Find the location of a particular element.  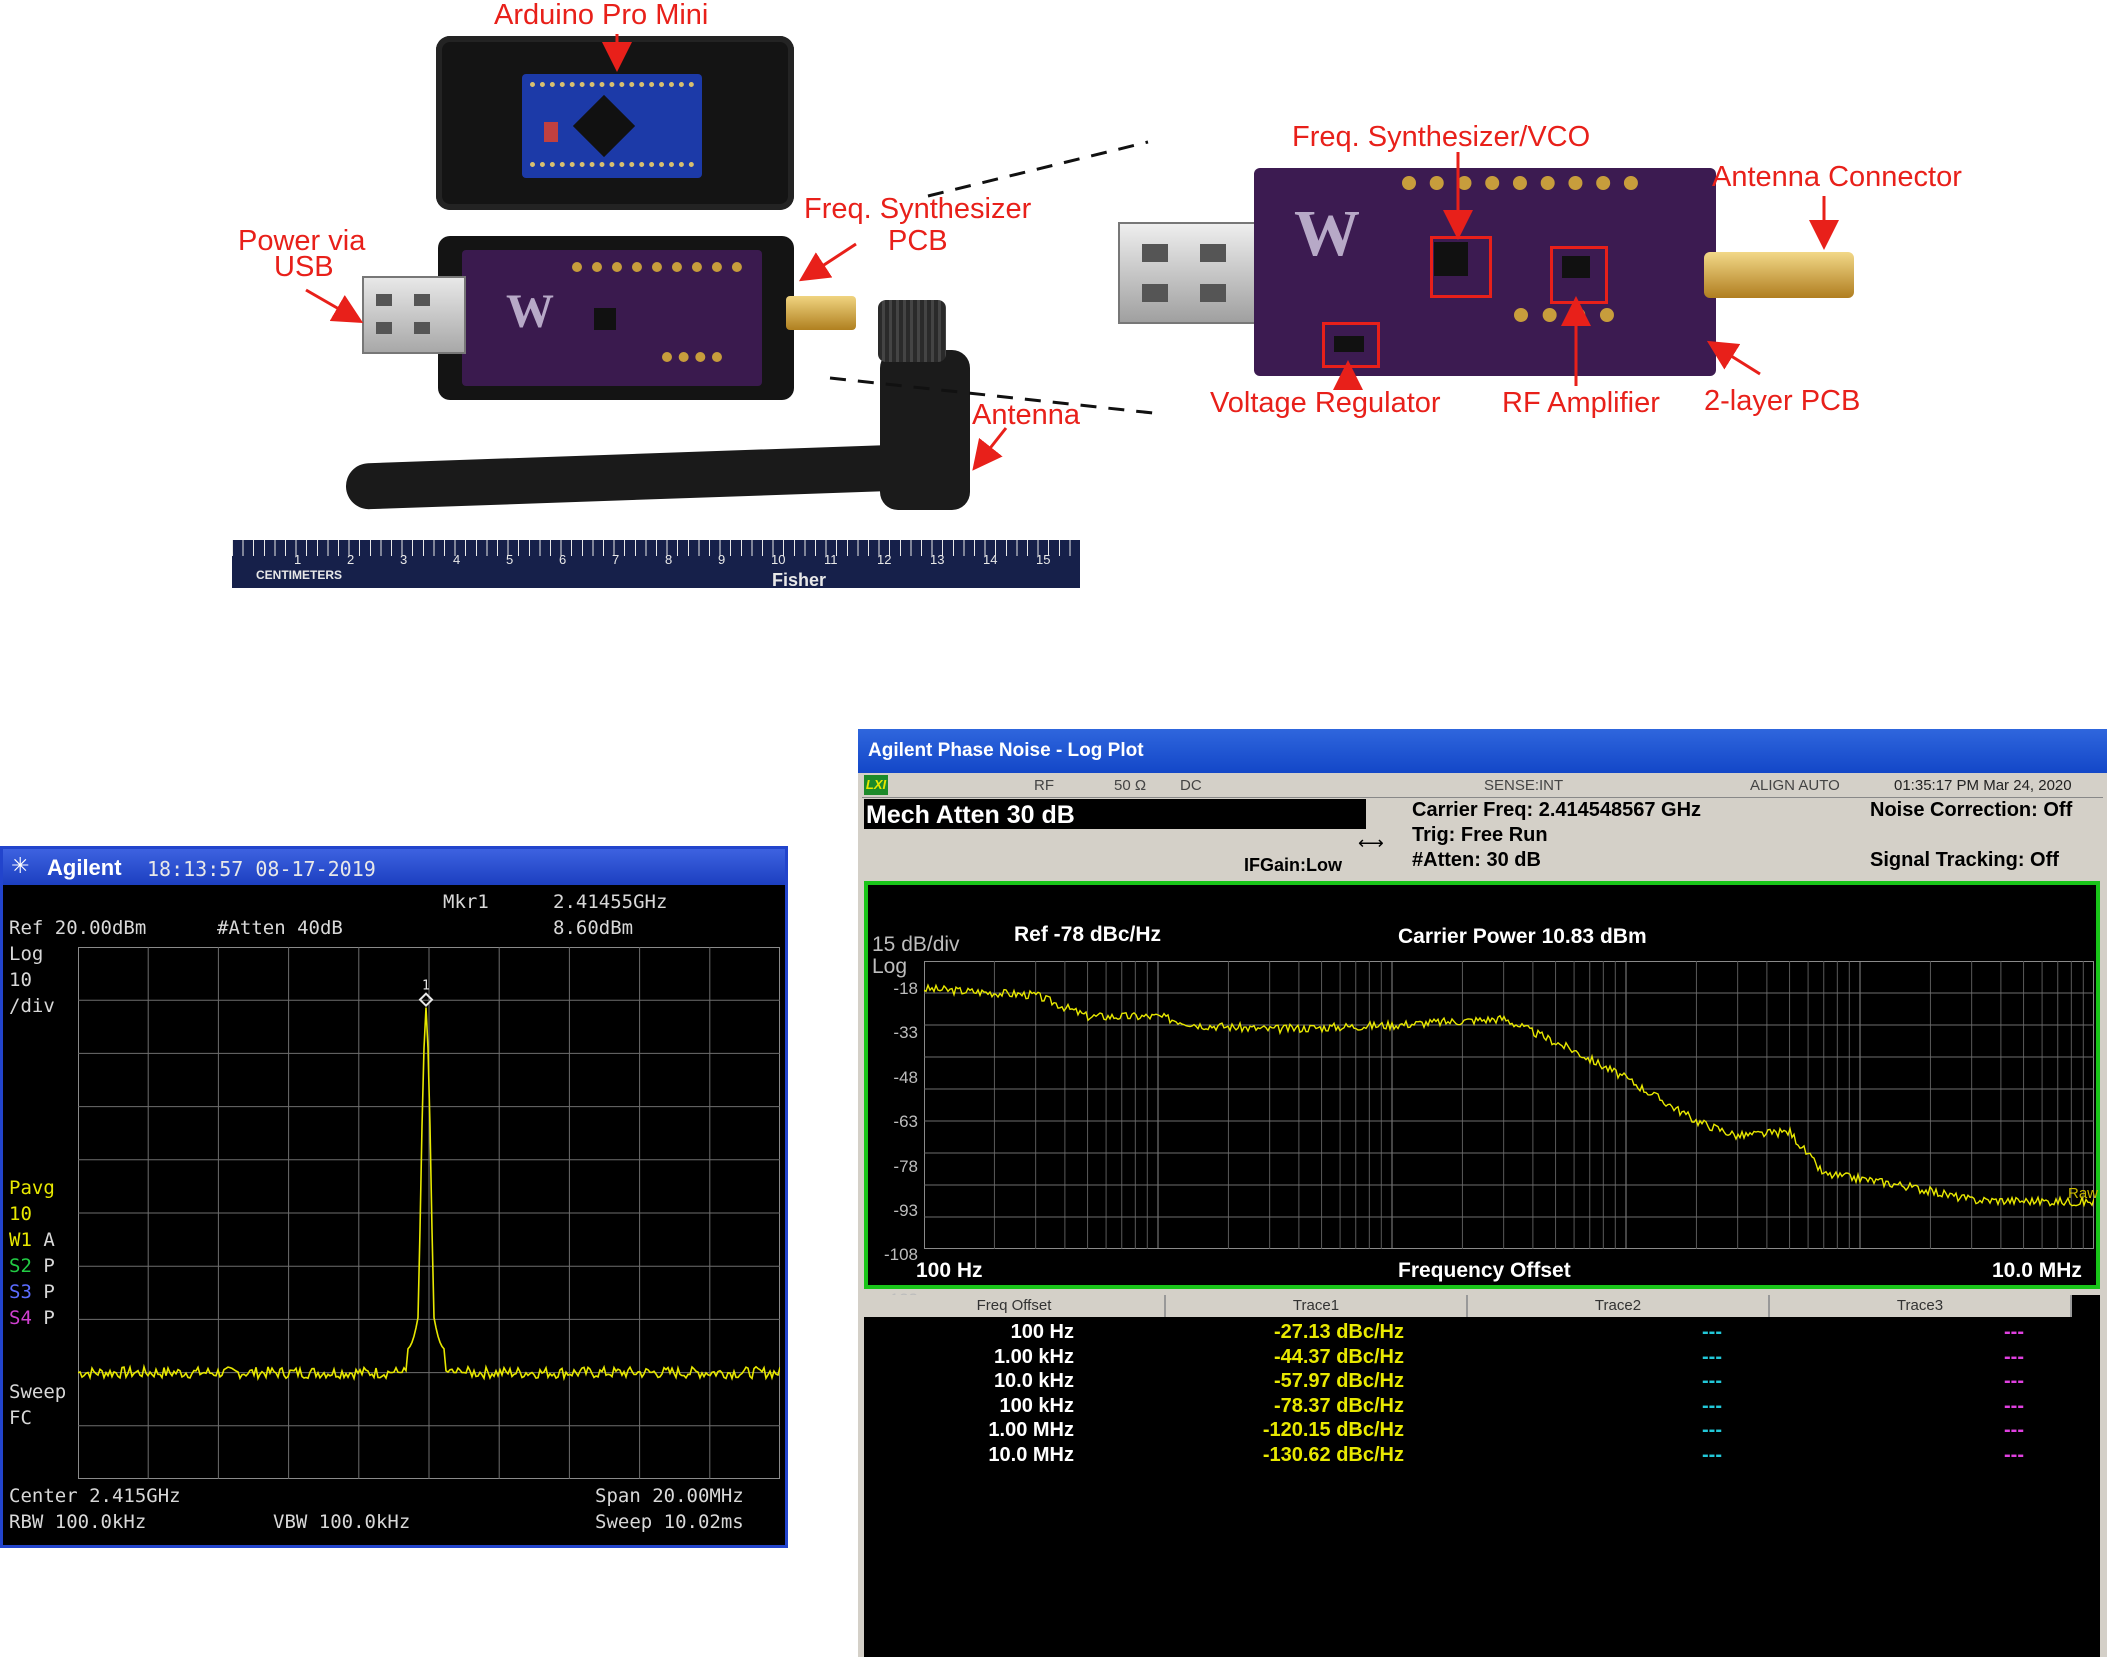

pn-table-header-cell: Trace2 is located at coordinates (1619, 1306).